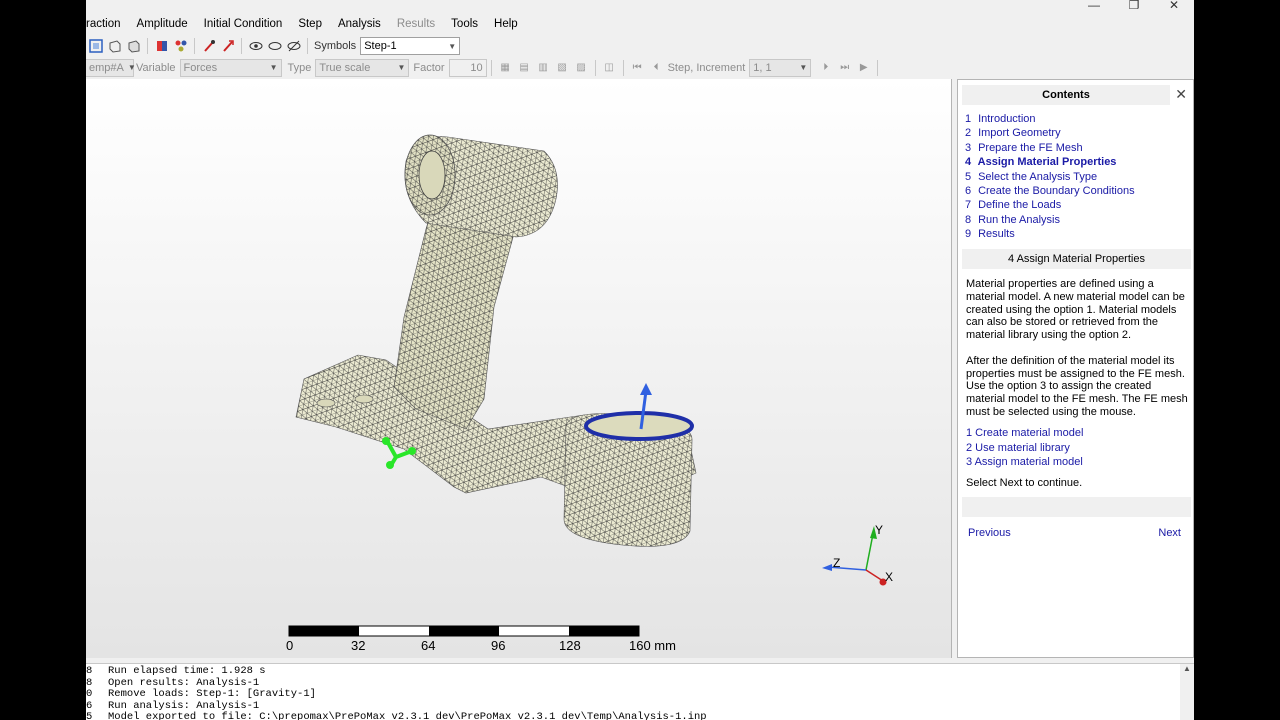 The height and width of the screenshot is (720, 1280). I want to click on toc-item-analysis-type: 5 Select the Analysis Type, so click(1050, 177).